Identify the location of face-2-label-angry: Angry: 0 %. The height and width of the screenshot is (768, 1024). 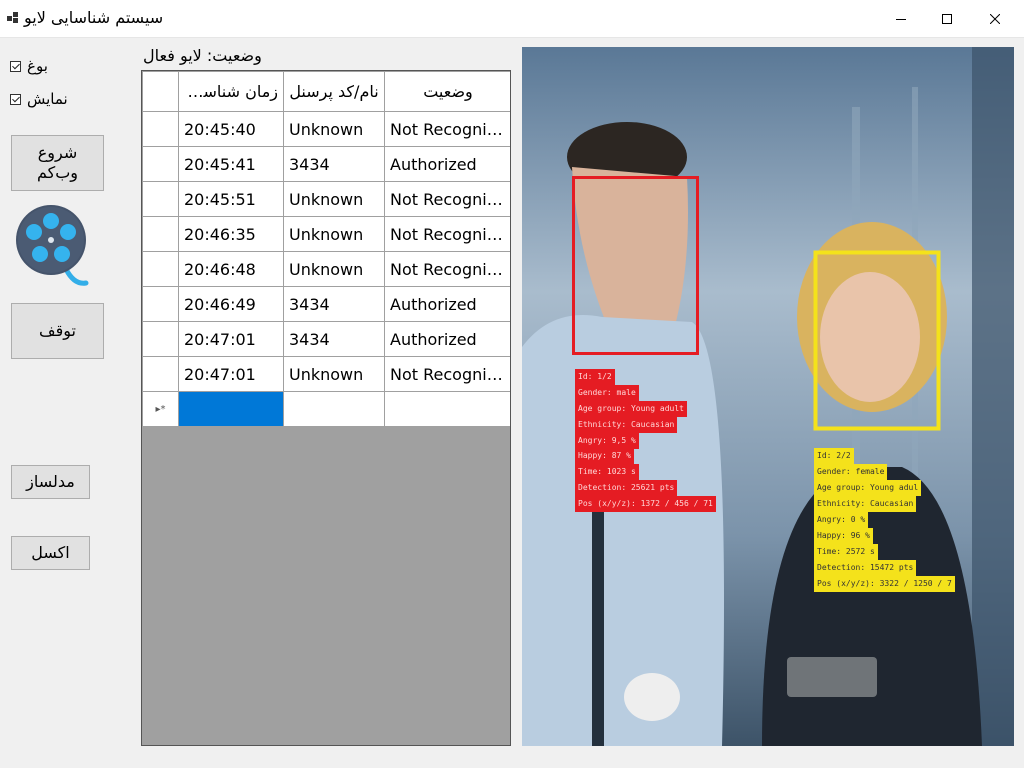
(841, 520).